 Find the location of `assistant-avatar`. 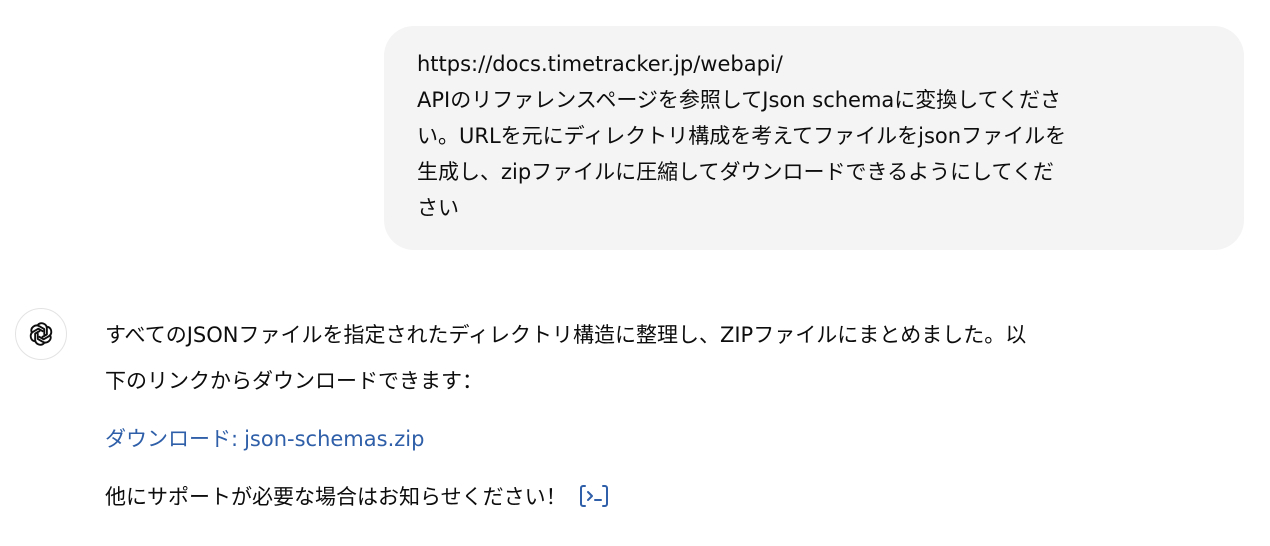

assistant-avatar is located at coordinates (41, 334).